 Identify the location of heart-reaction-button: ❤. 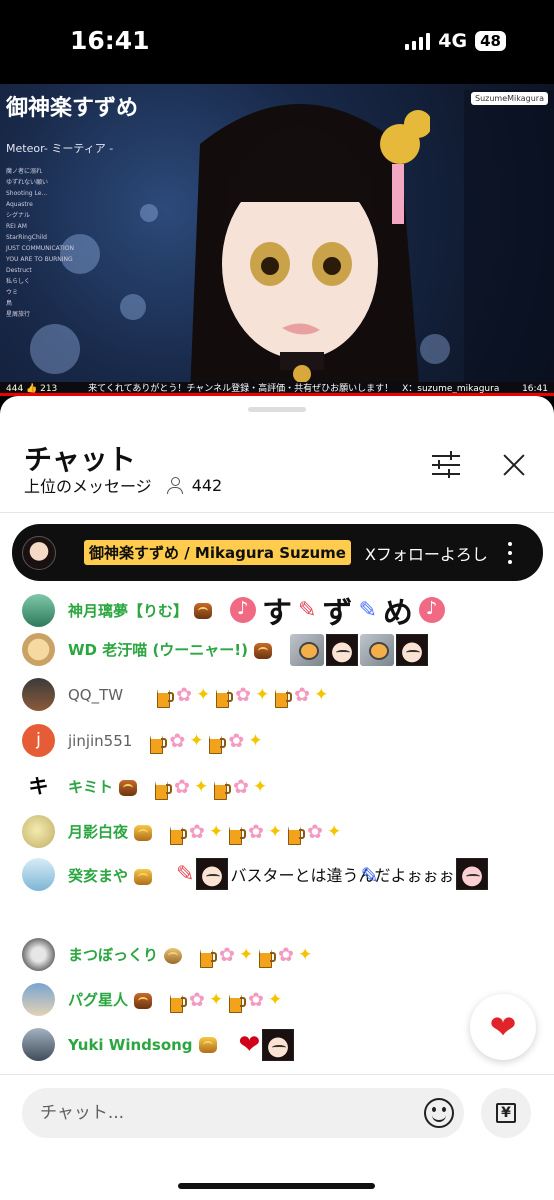
(503, 1027).